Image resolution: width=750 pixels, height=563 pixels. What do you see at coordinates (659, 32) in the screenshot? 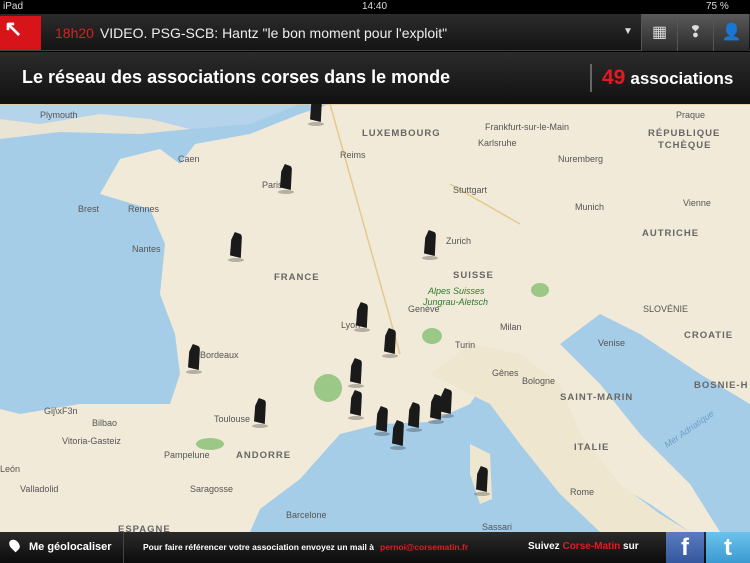
I see `calendar-icon: ▦` at bounding box center [659, 32].